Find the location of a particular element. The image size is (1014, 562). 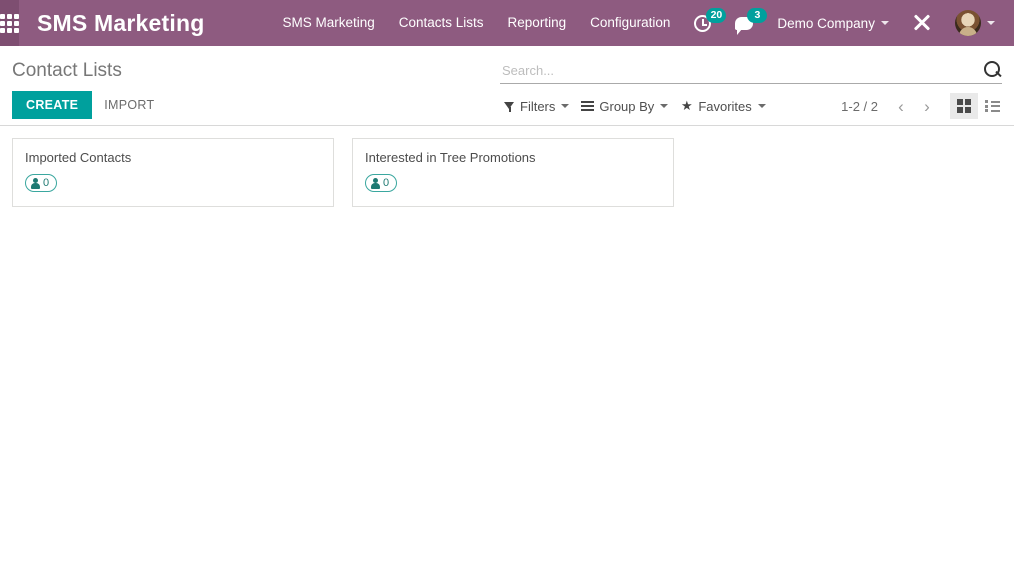

messages-menu-button: 3 is located at coordinates (745, 23).